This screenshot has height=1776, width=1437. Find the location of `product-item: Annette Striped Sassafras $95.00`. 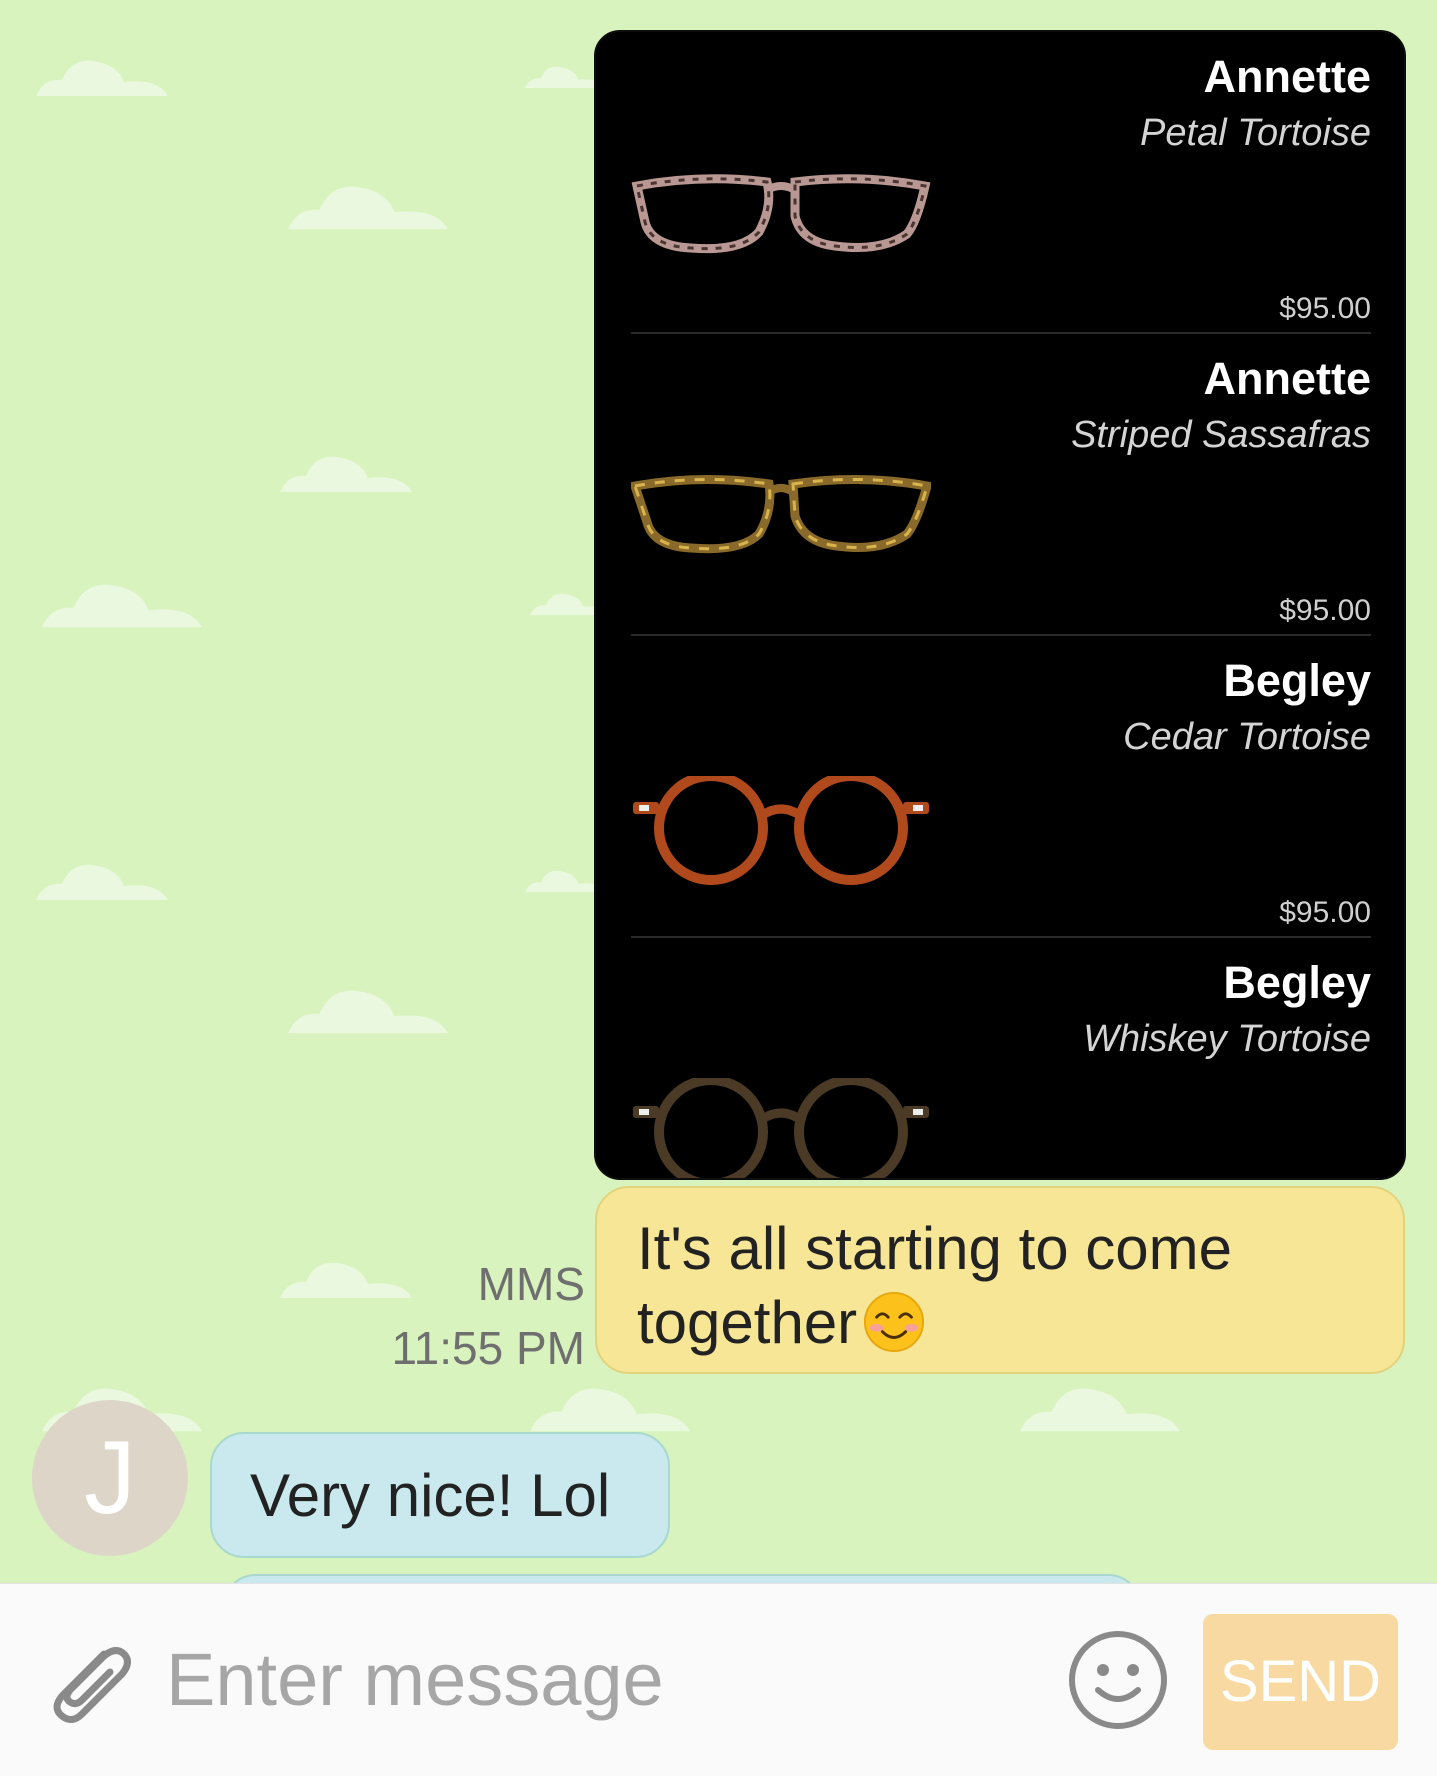

product-item: Annette Striped Sassafras $95.00 is located at coordinates (1001, 485).